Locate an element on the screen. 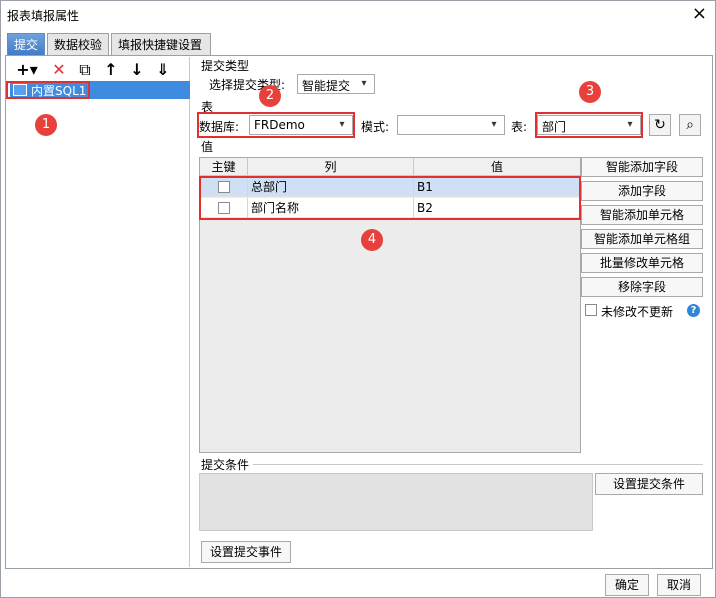 The width and height of the screenshot is (716, 598). add-icon: +▾ is located at coordinates (27, 70).